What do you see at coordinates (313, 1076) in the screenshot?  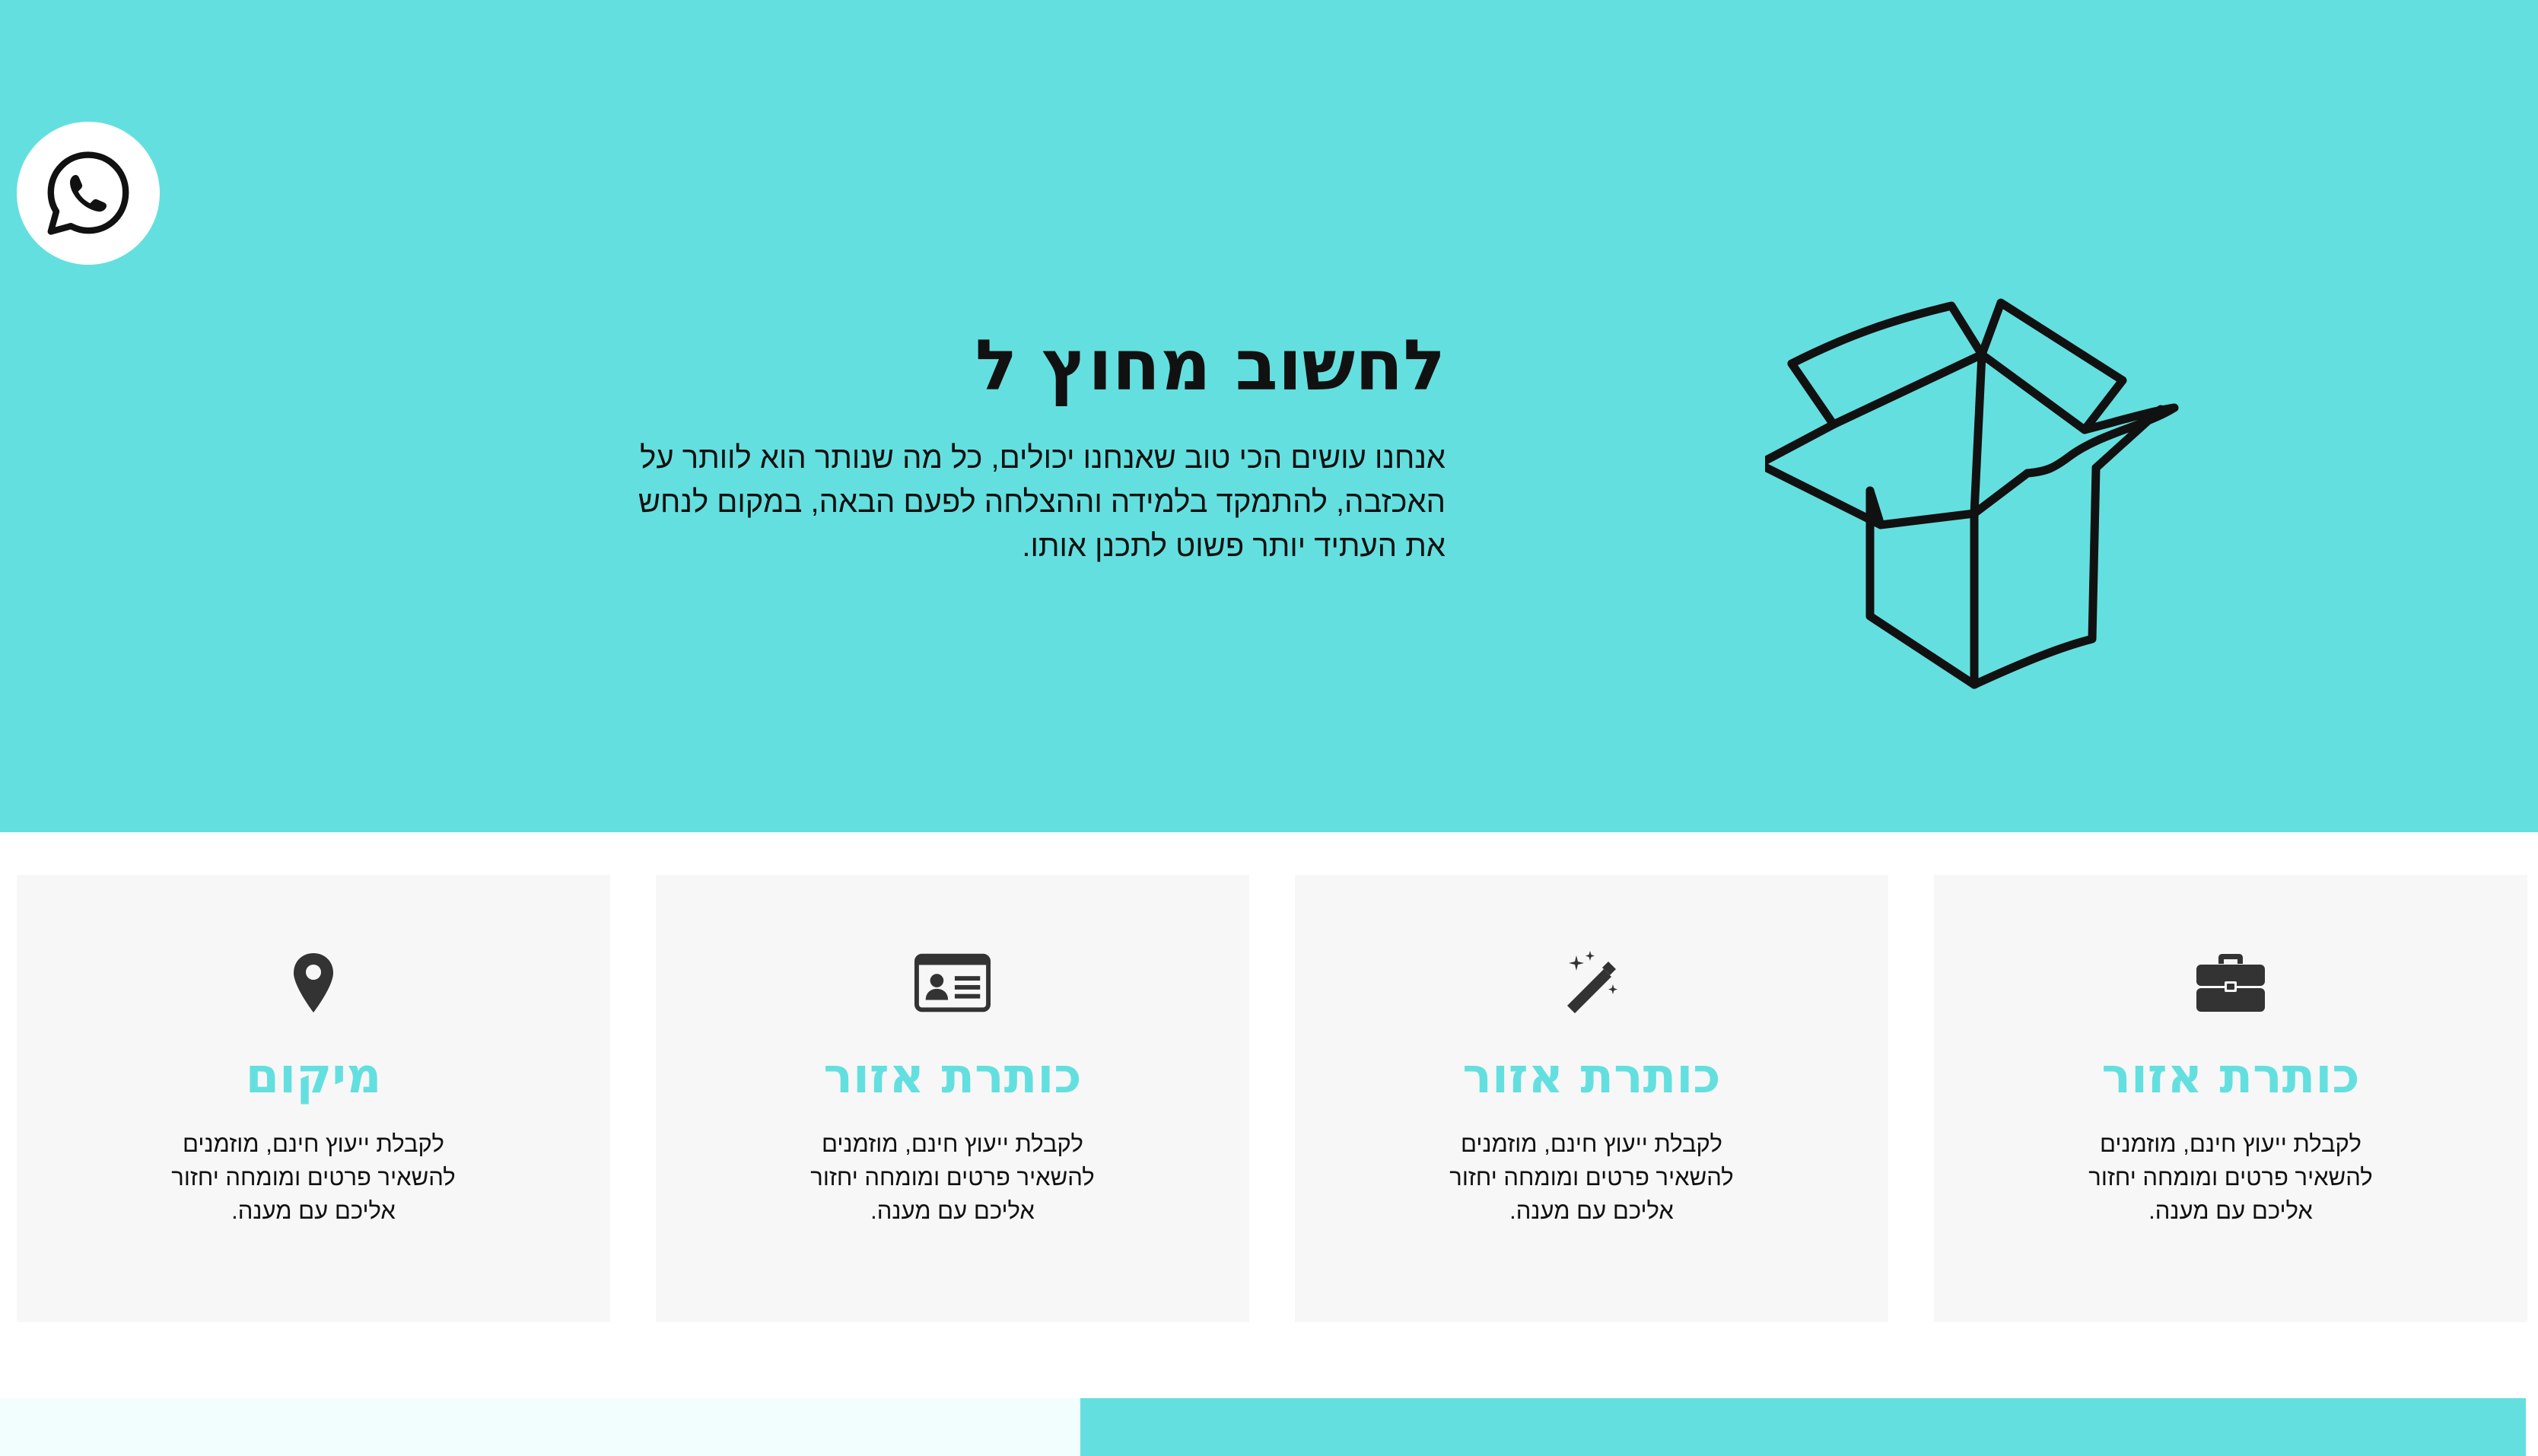 I see `card-title: מיקום` at bounding box center [313, 1076].